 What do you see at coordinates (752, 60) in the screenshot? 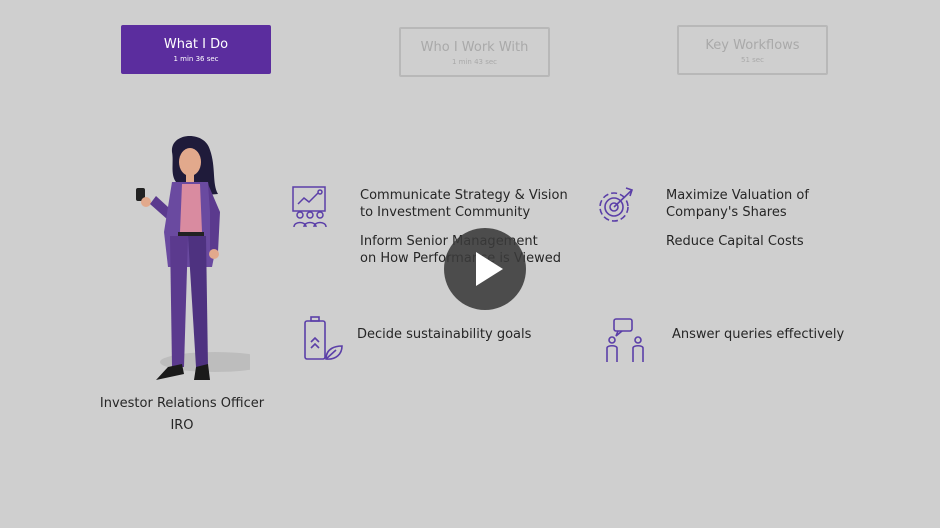
I see `tab-duration: 51 sec` at bounding box center [752, 60].